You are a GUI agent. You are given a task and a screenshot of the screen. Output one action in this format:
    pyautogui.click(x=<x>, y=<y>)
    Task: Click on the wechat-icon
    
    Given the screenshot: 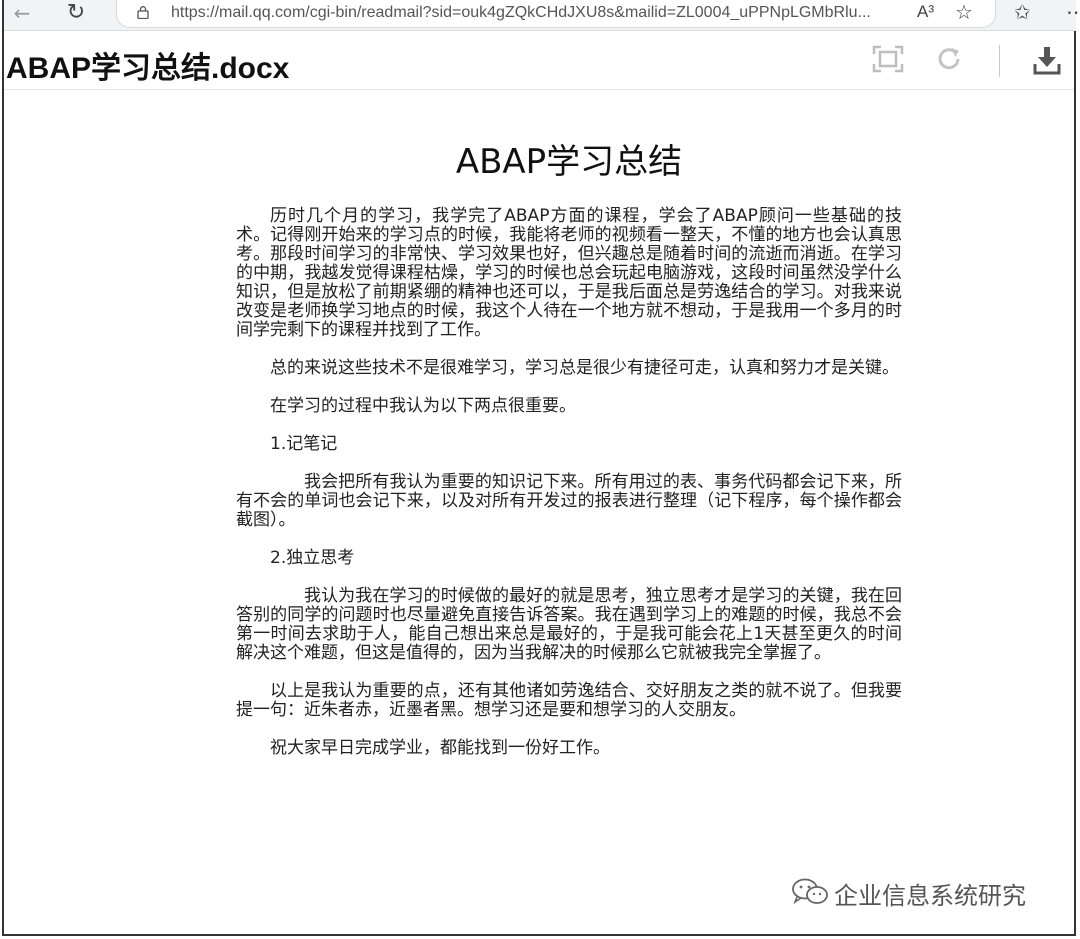 What is the action you would take?
    pyautogui.click(x=810, y=891)
    